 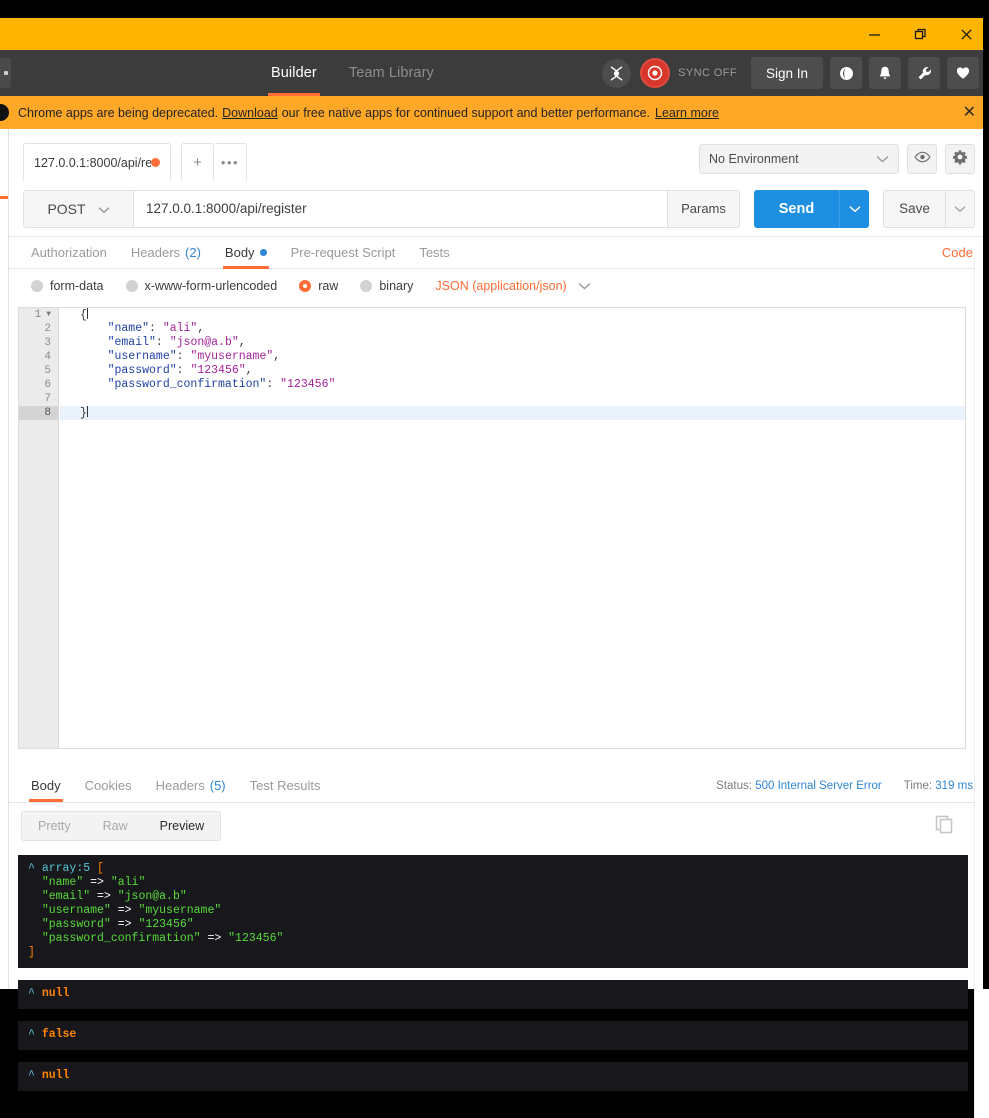 What do you see at coordinates (77, 286) in the screenshot?
I see `body-type-form-data-label: form-data` at bounding box center [77, 286].